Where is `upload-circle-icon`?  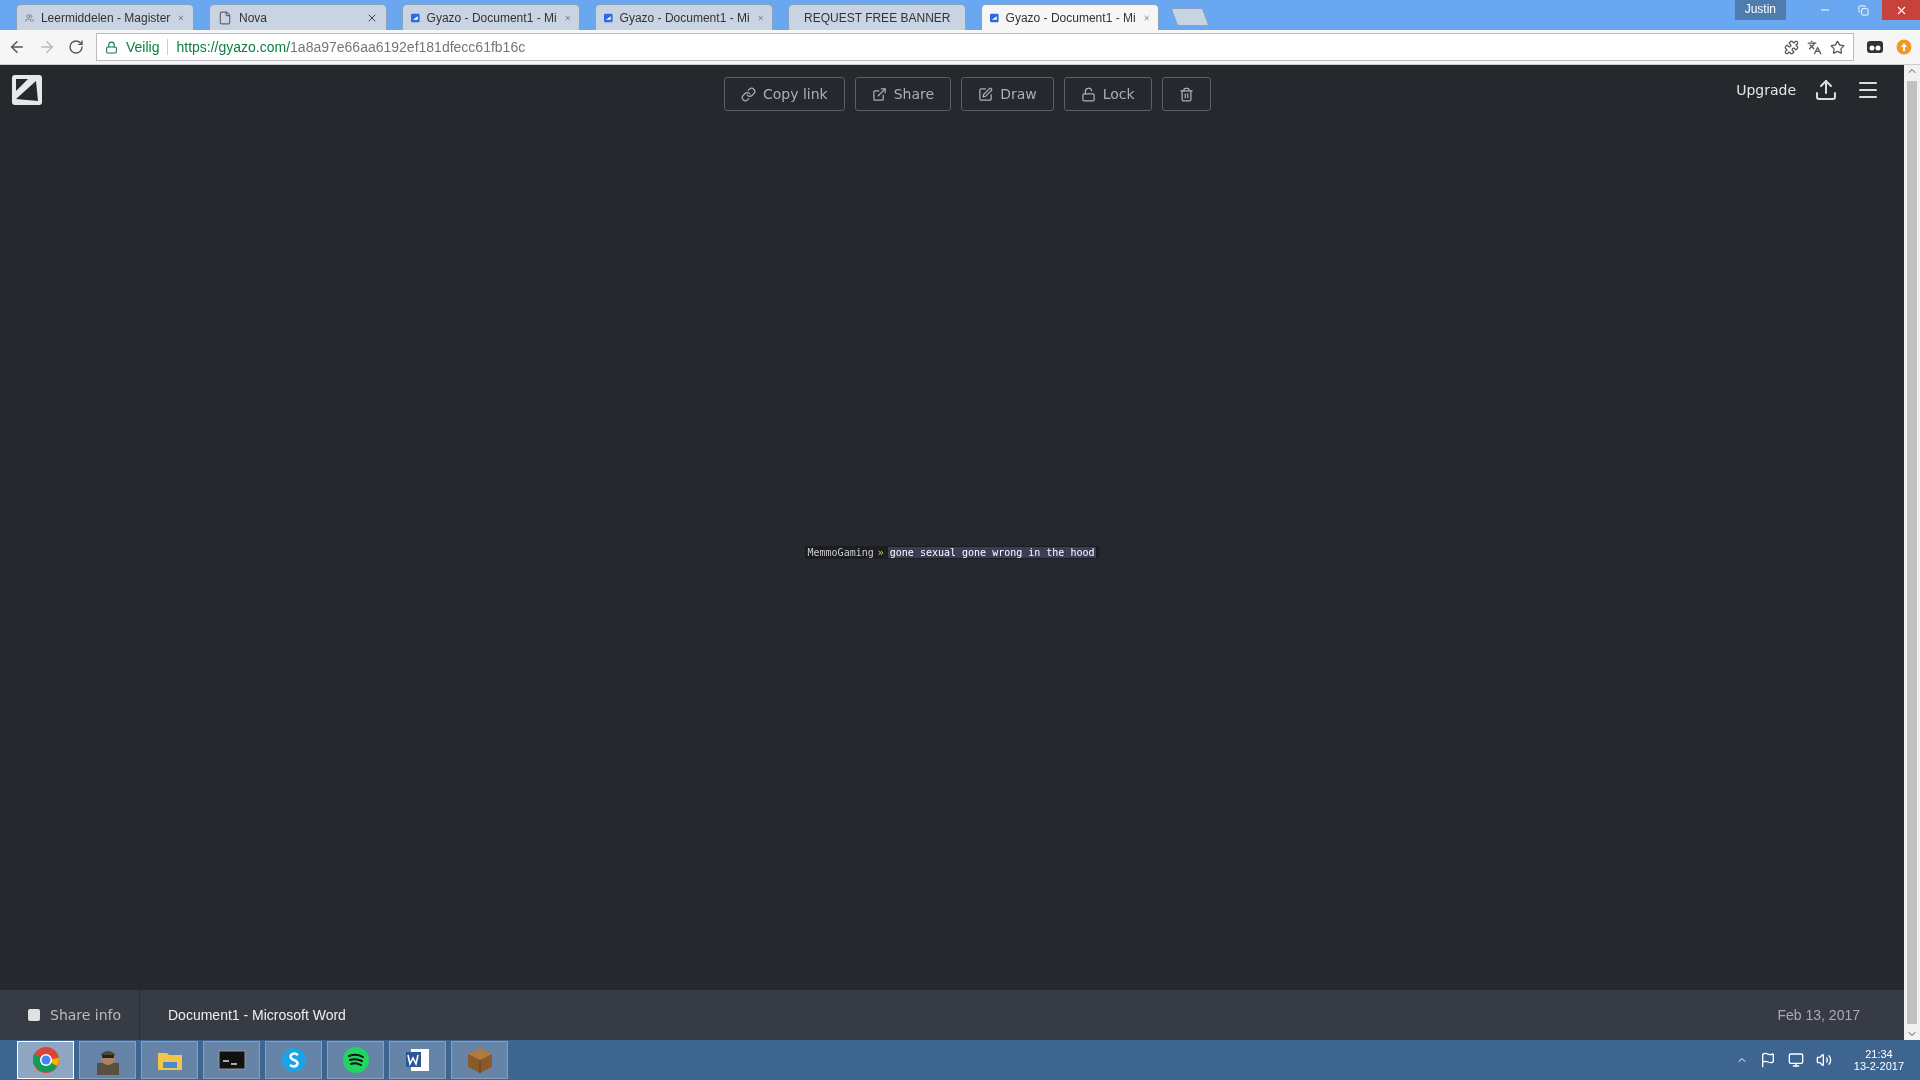 upload-circle-icon is located at coordinates (1904, 47).